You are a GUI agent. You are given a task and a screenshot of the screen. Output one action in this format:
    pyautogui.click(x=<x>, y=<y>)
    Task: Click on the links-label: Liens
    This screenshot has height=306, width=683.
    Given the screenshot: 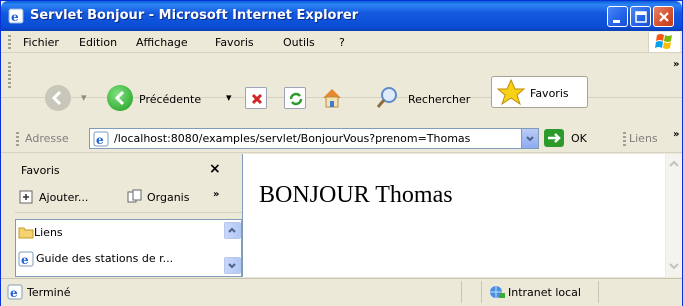 What is the action you would take?
    pyautogui.click(x=643, y=138)
    